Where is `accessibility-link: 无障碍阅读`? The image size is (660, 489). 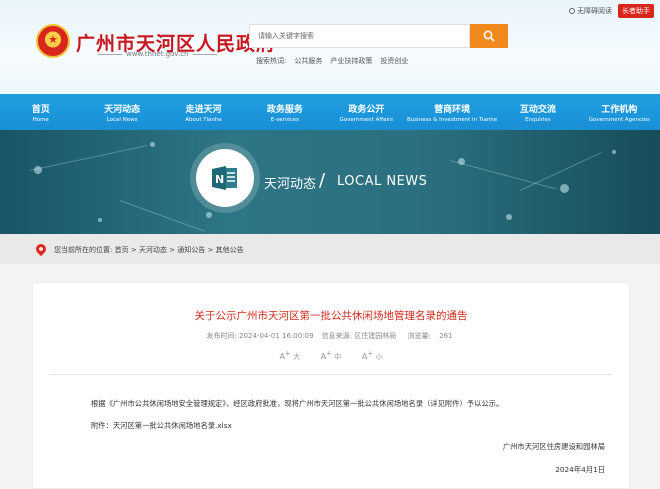 accessibility-link: 无障碍阅读 is located at coordinates (590, 11).